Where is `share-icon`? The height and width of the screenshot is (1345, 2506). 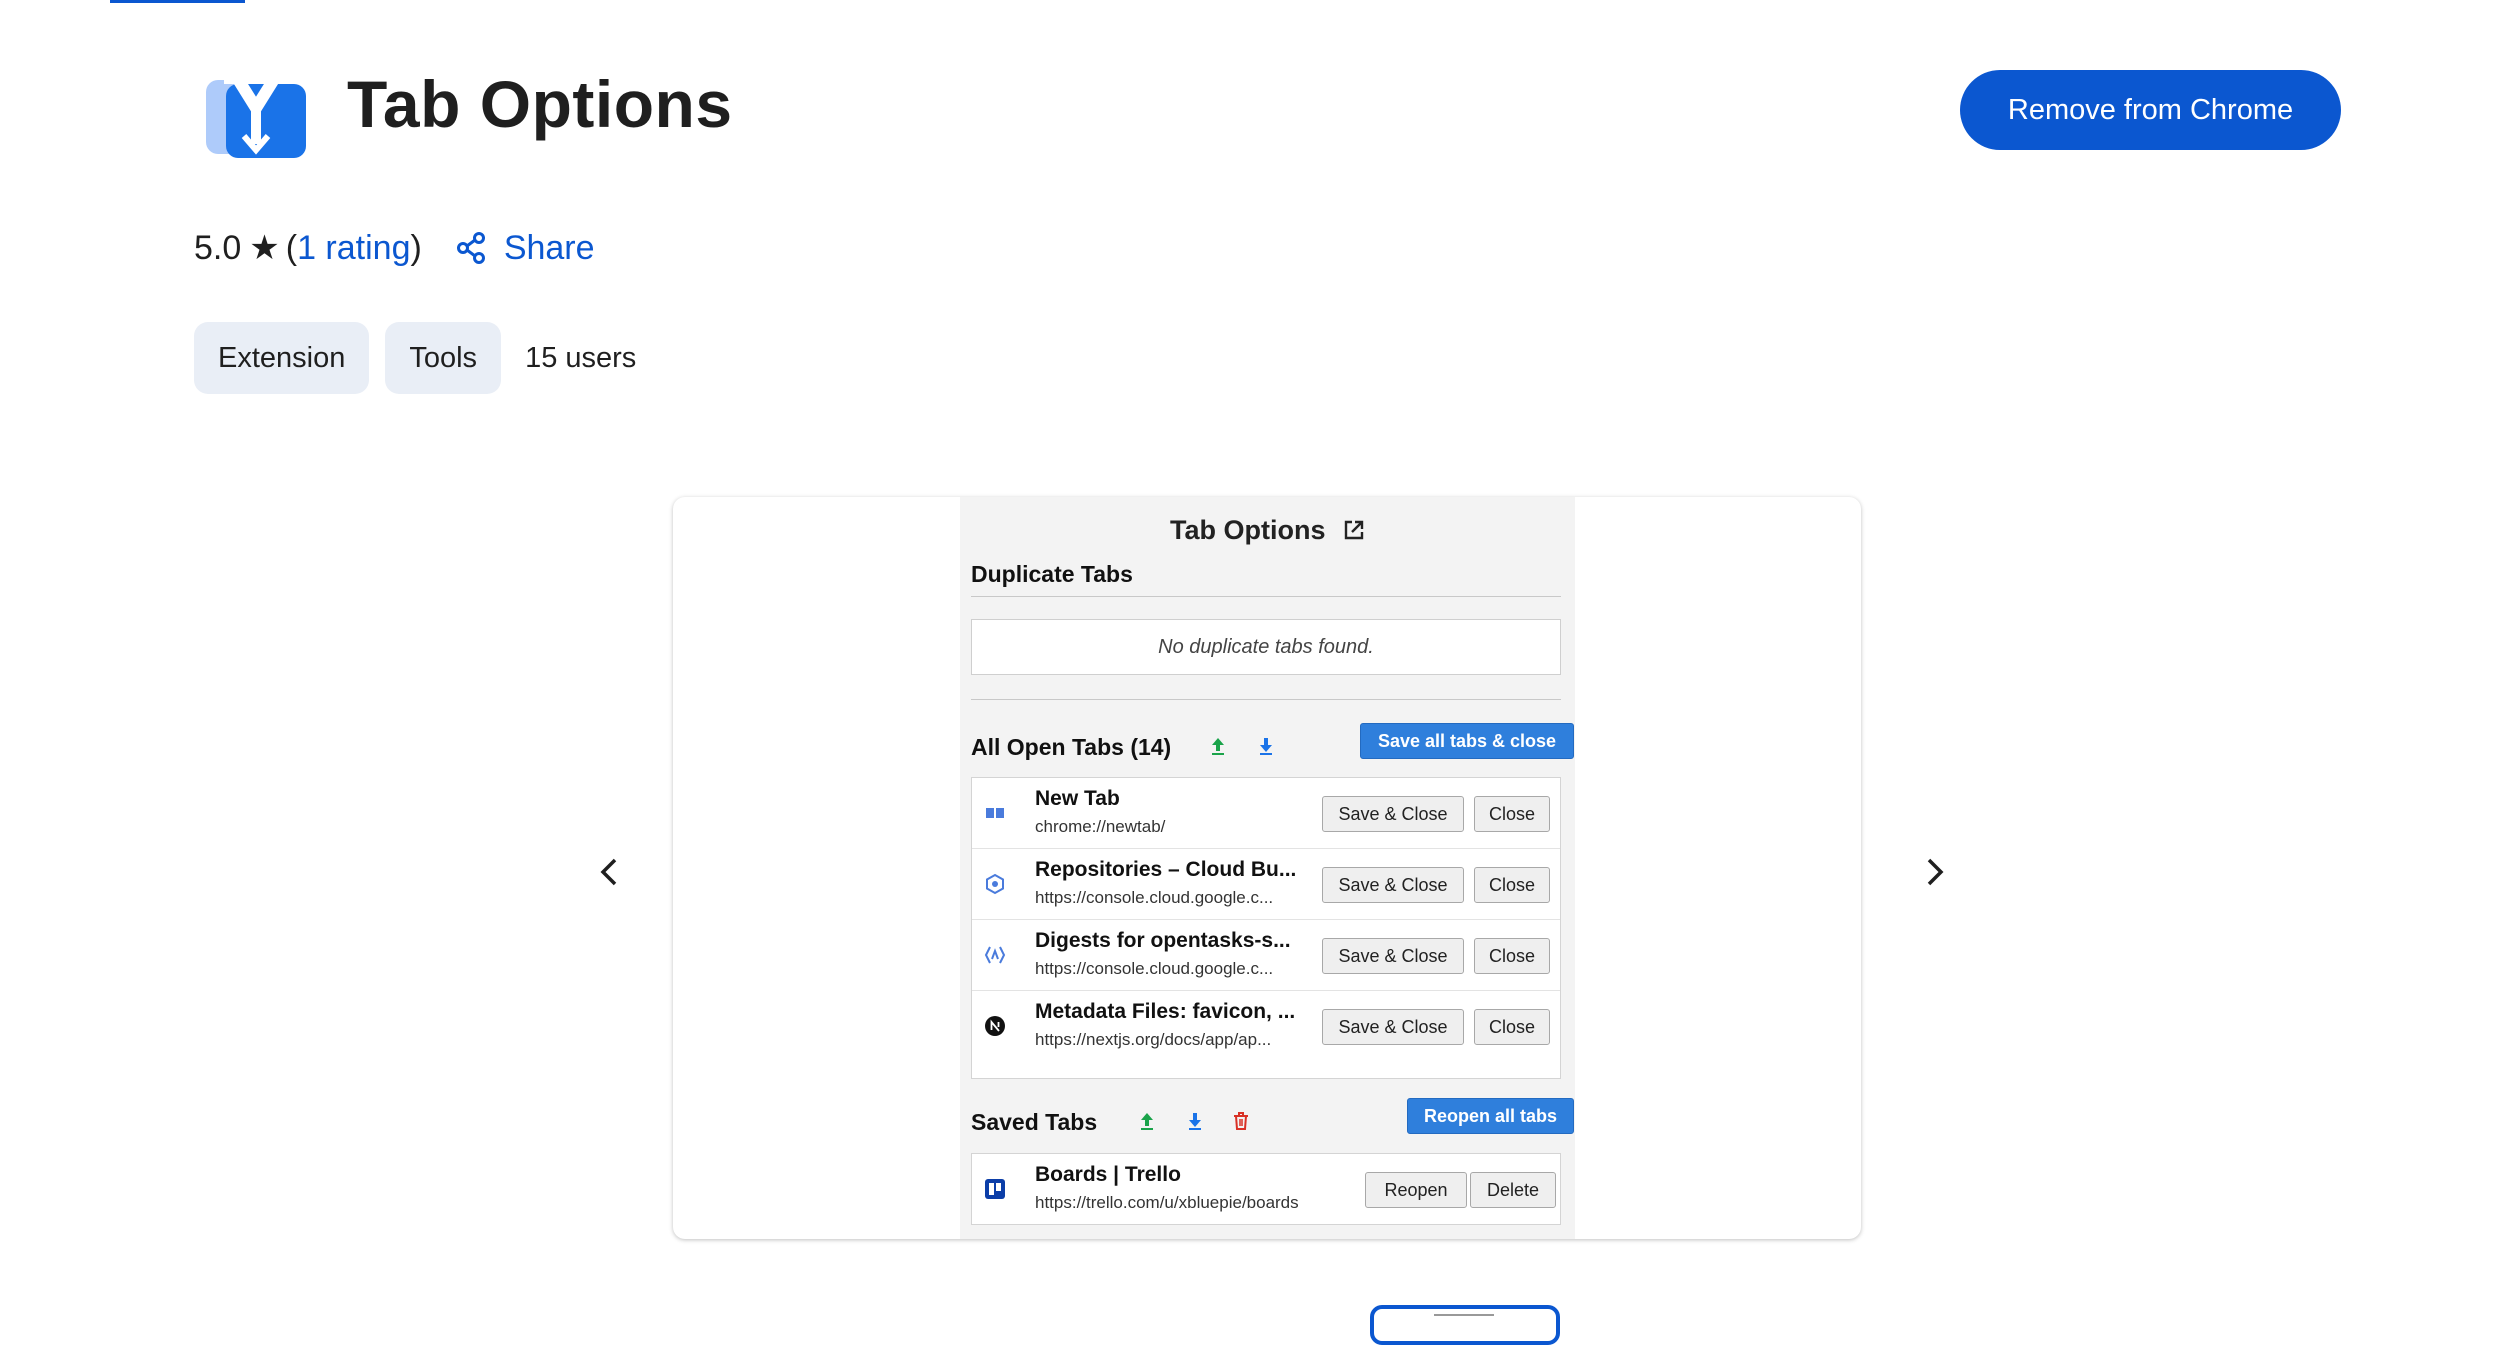
share-icon is located at coordinates (470, 248).